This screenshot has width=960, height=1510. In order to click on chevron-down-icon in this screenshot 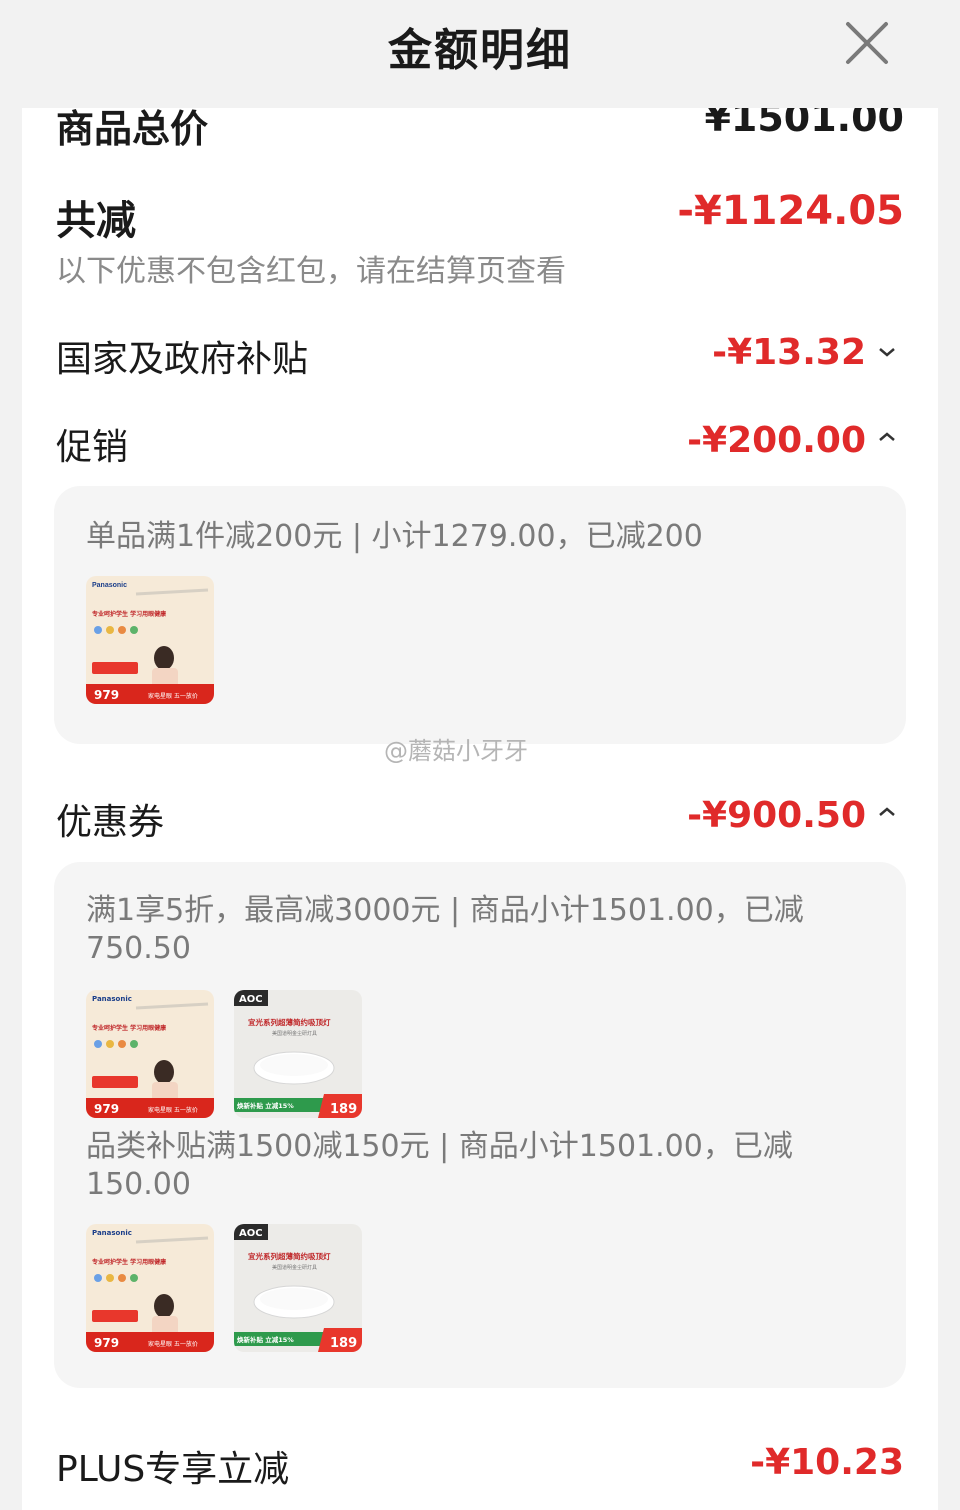, I will do `click(887, 352)`.